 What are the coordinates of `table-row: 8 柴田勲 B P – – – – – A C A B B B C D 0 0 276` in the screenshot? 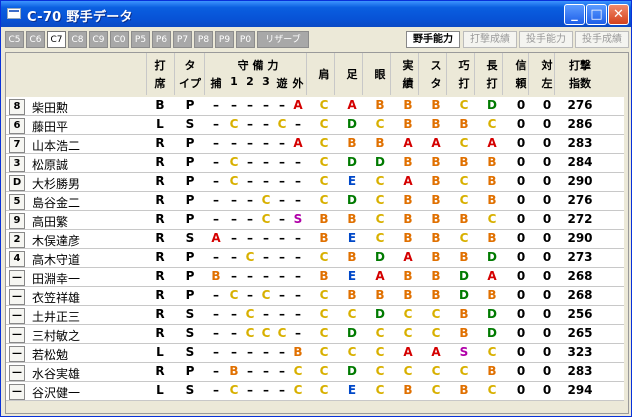 It's located at (317, 106).